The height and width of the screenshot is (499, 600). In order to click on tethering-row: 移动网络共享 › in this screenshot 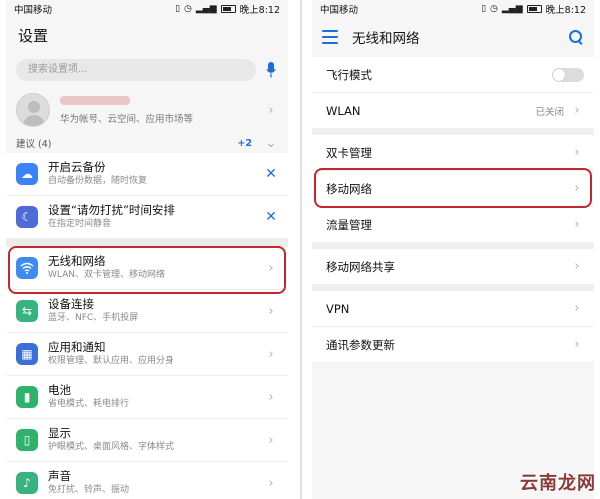, I will do `click(453, 267)`.